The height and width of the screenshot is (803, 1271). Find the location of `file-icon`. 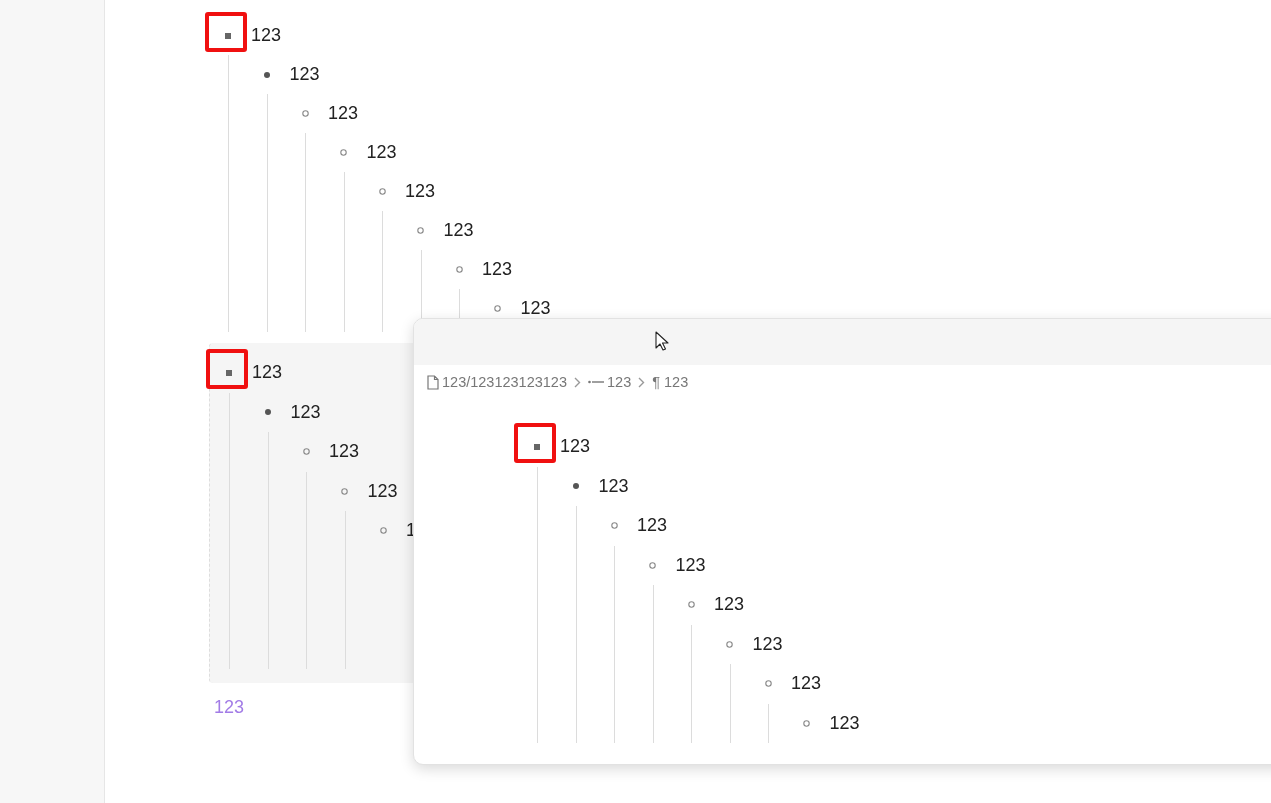

file-icon is located at coordinates (433, 382).